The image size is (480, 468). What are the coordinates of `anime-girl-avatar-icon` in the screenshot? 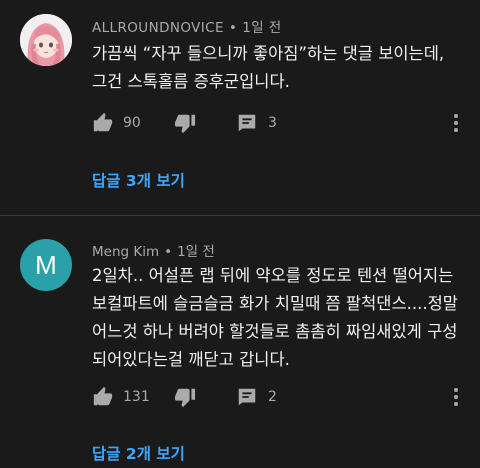 It's located at (46, 40).